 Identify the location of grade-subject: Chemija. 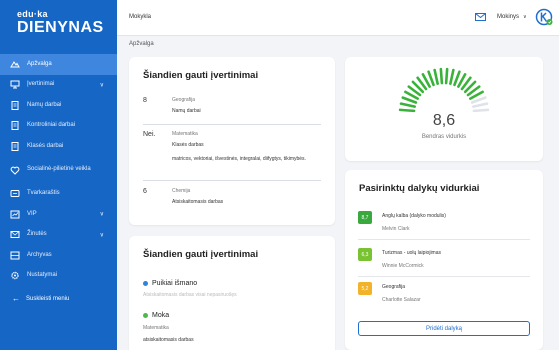
(181, 191).